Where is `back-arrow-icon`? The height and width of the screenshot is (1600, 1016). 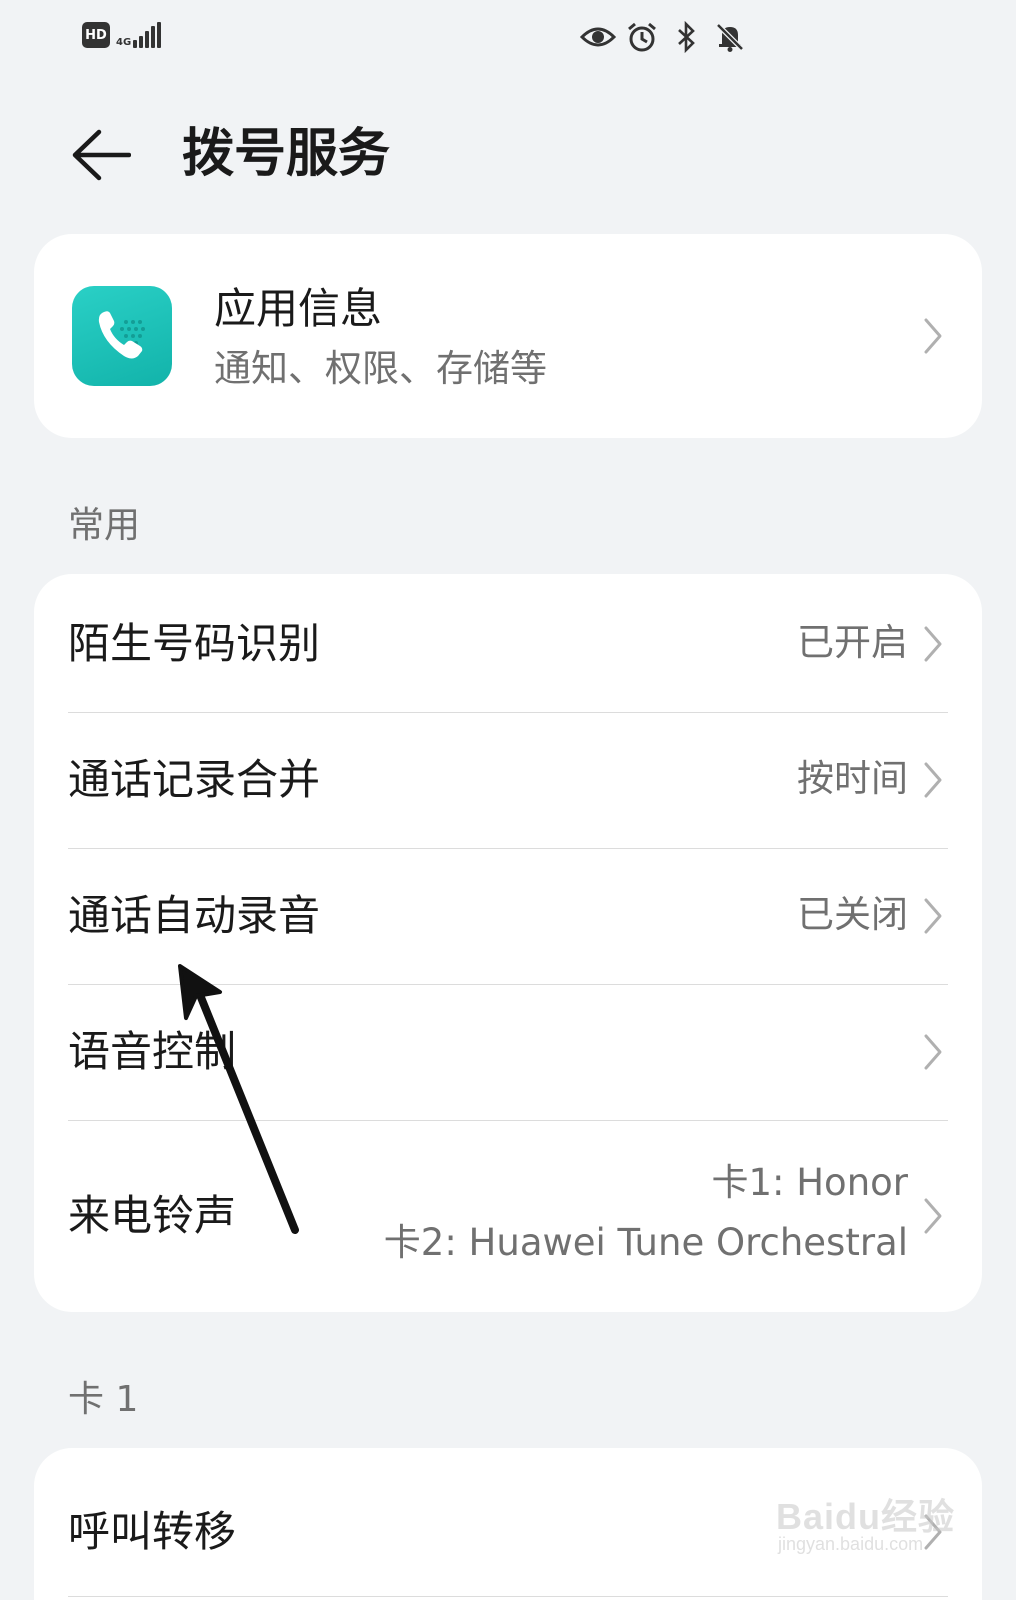 back-arrow-icon is located at coordinates (101, 155).